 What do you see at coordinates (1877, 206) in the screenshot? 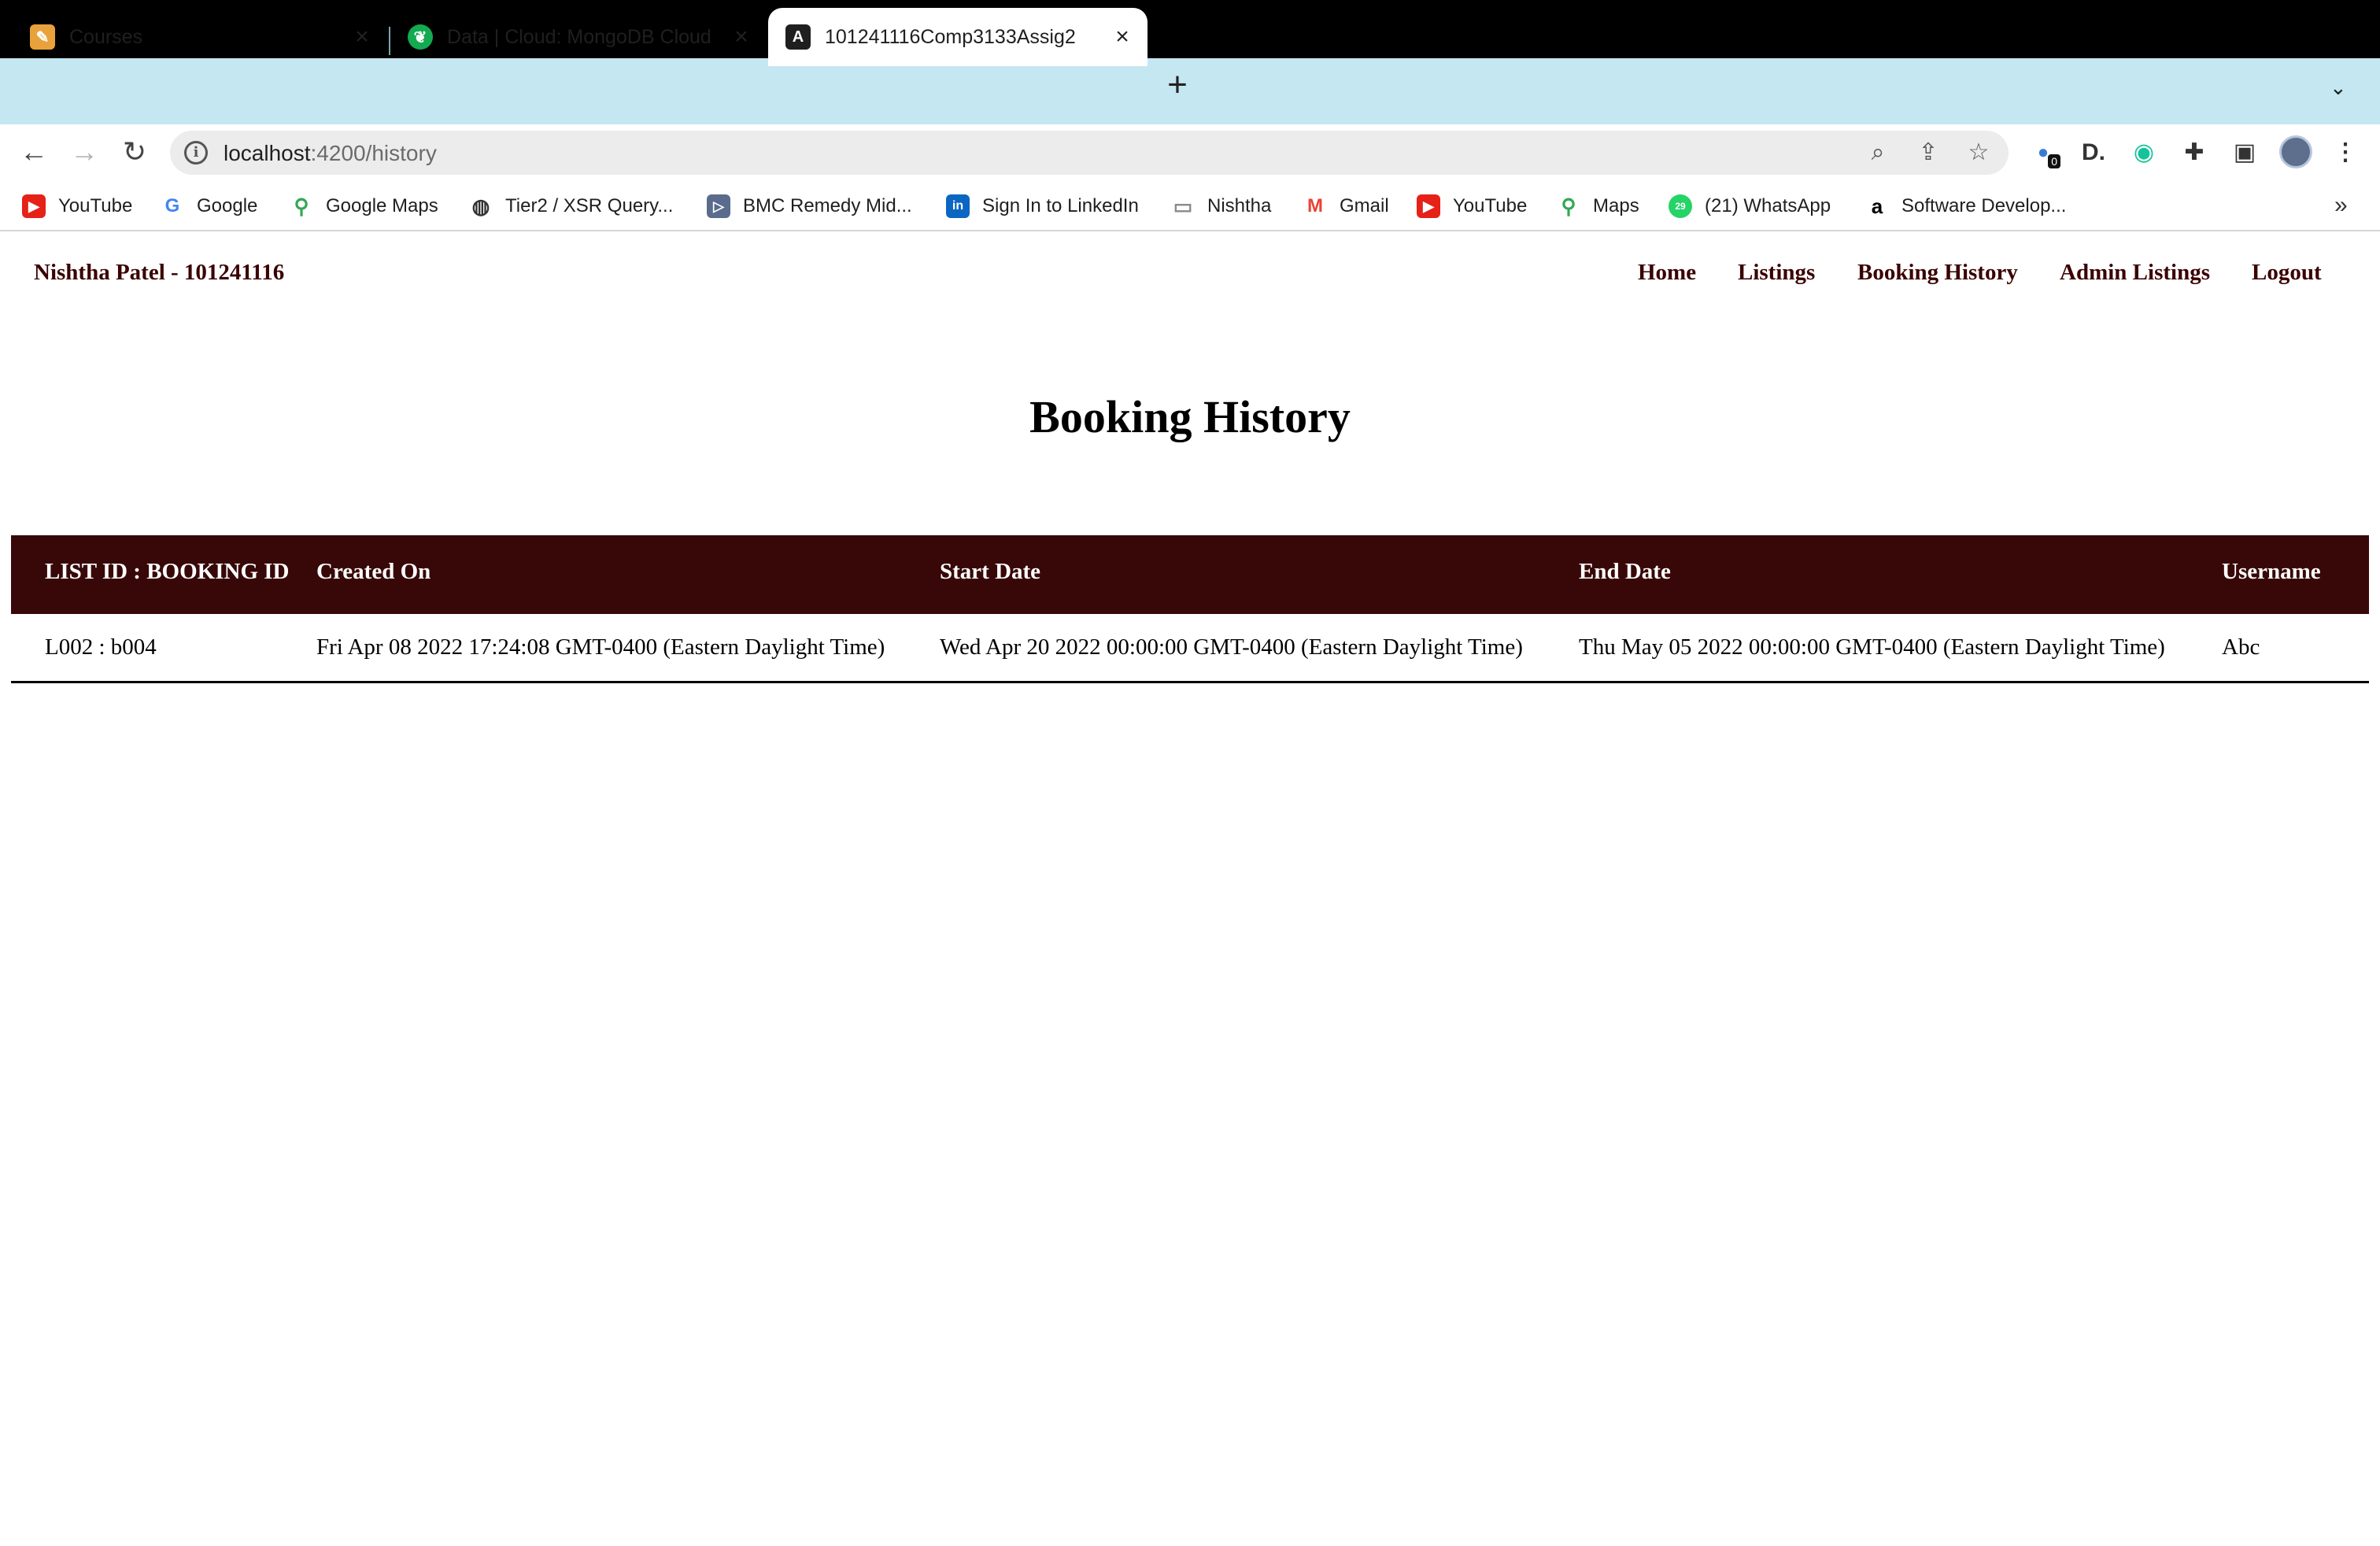
I see `amazon-icon: a` at bounding box center [1877, 206].